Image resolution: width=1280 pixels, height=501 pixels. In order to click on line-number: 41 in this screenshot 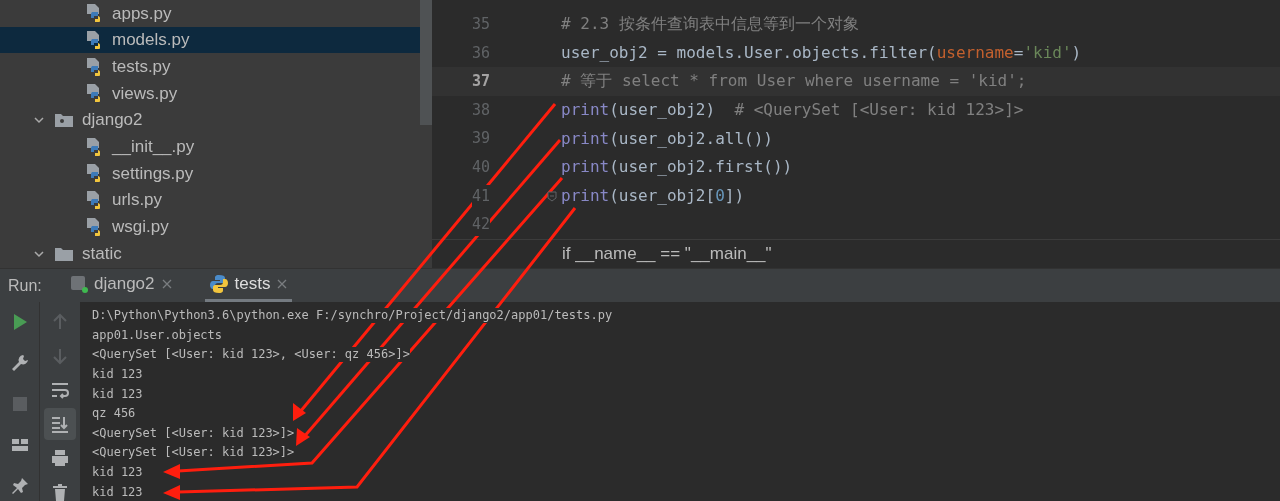, I will do `click(480, 196)`.